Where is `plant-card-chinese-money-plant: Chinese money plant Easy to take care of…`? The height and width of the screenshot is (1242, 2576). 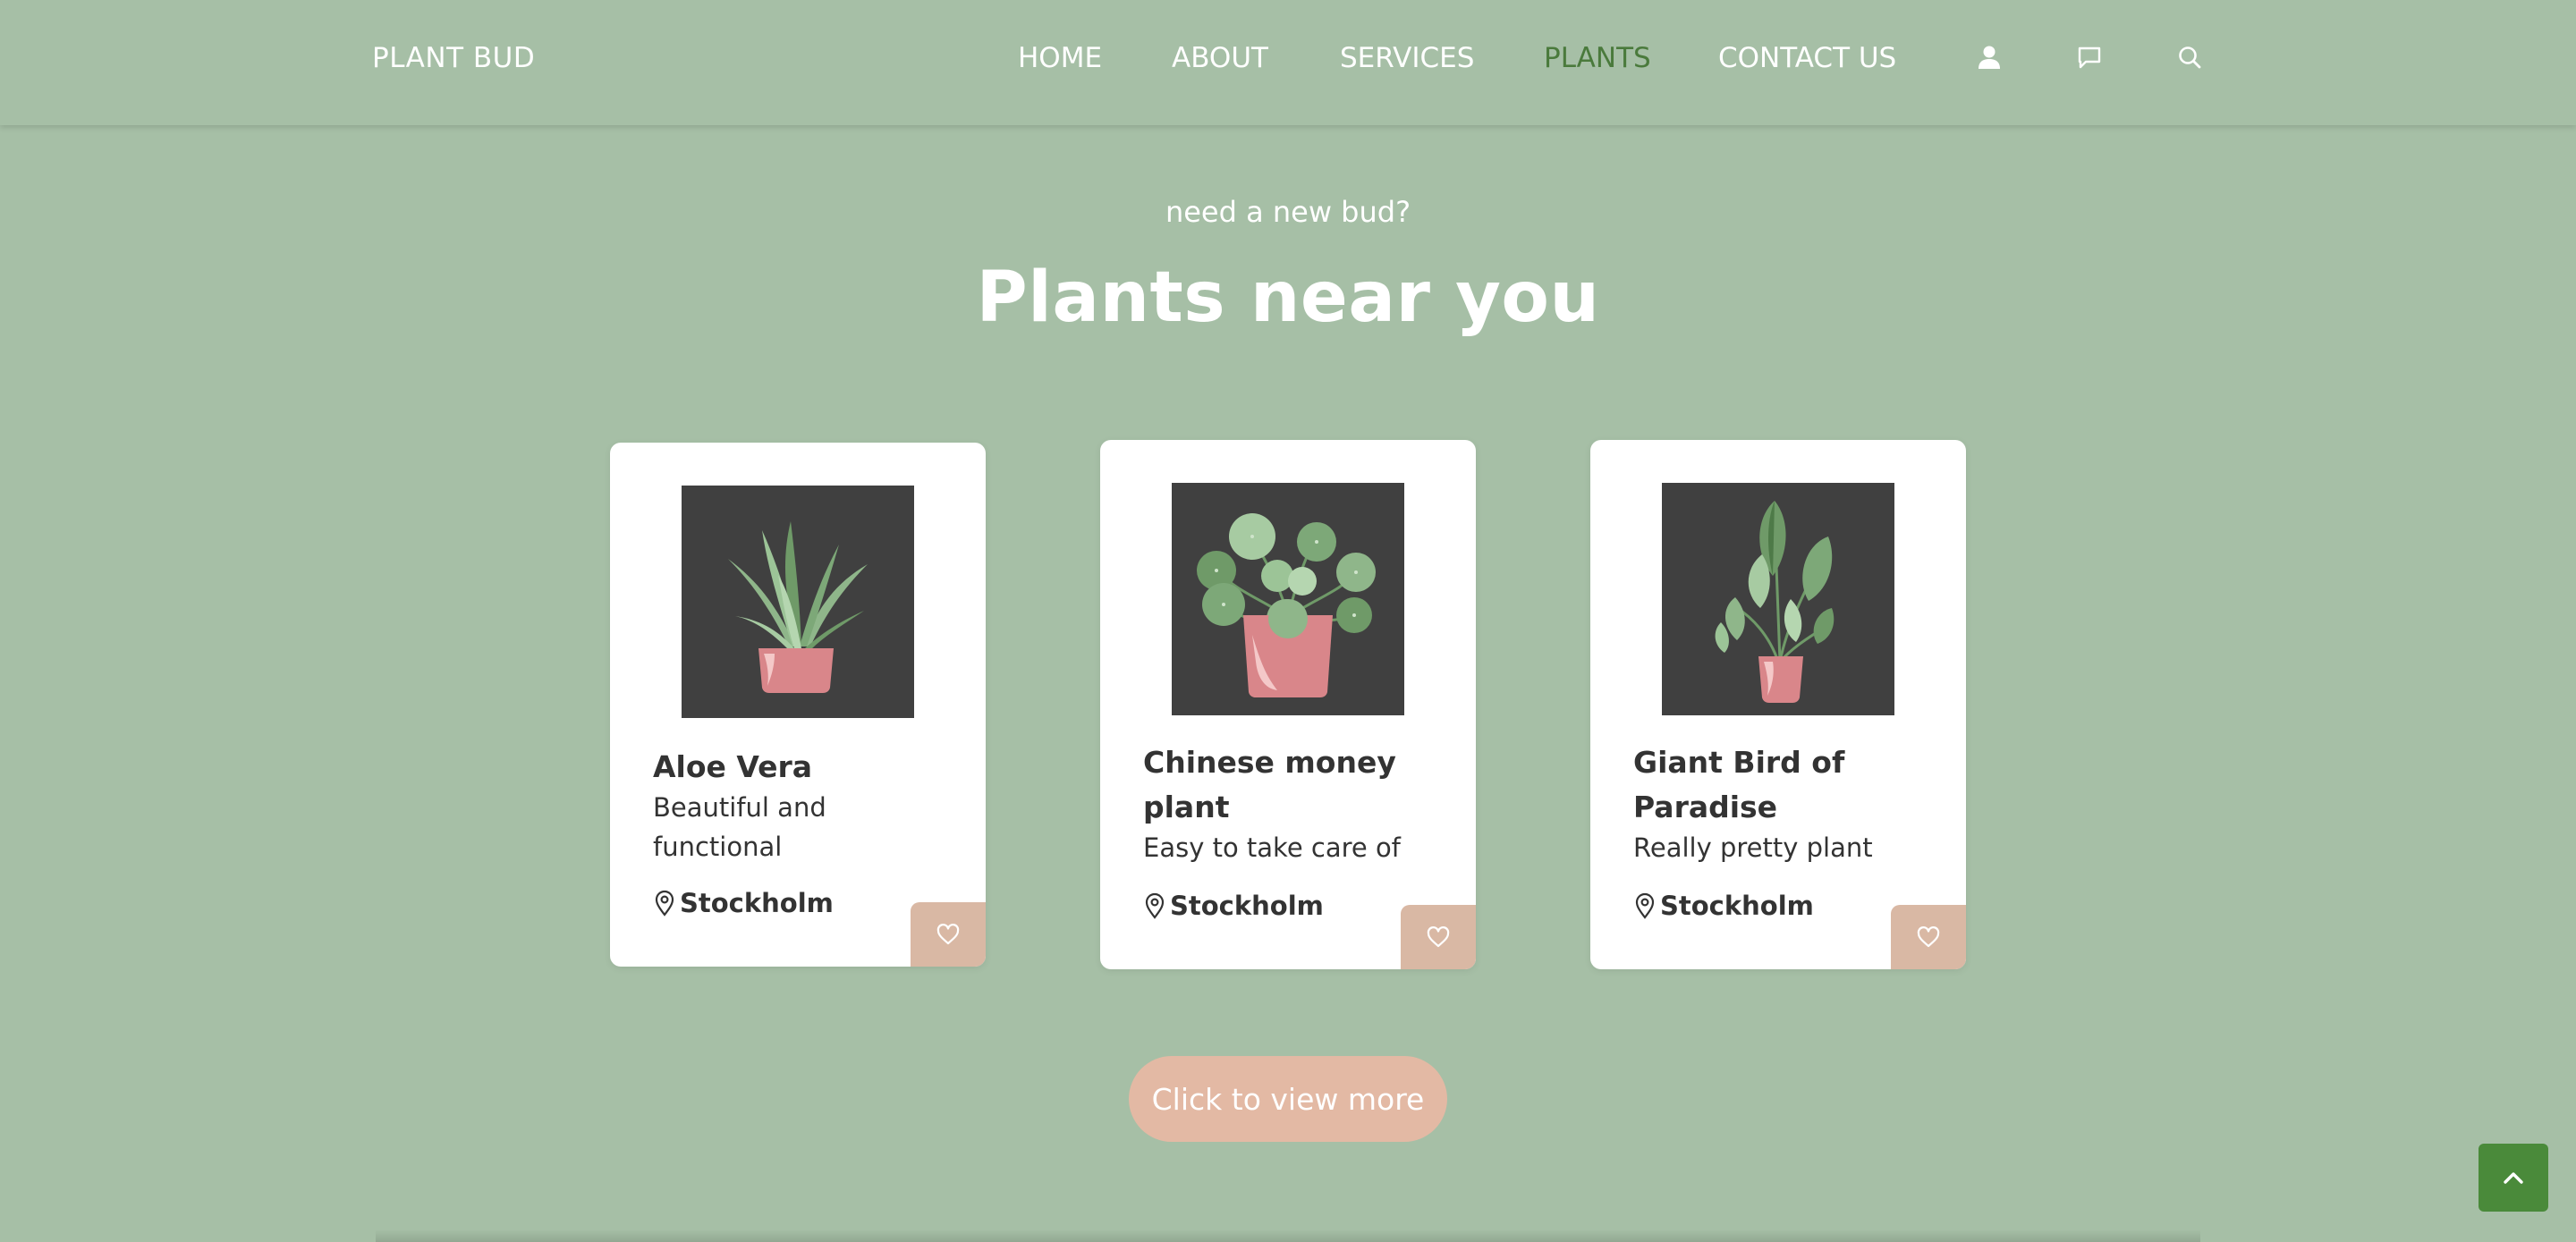
plant-card-chinese-money-plant: Chinese money plant Easy to take care of… is located at coordinates (1288, 705).